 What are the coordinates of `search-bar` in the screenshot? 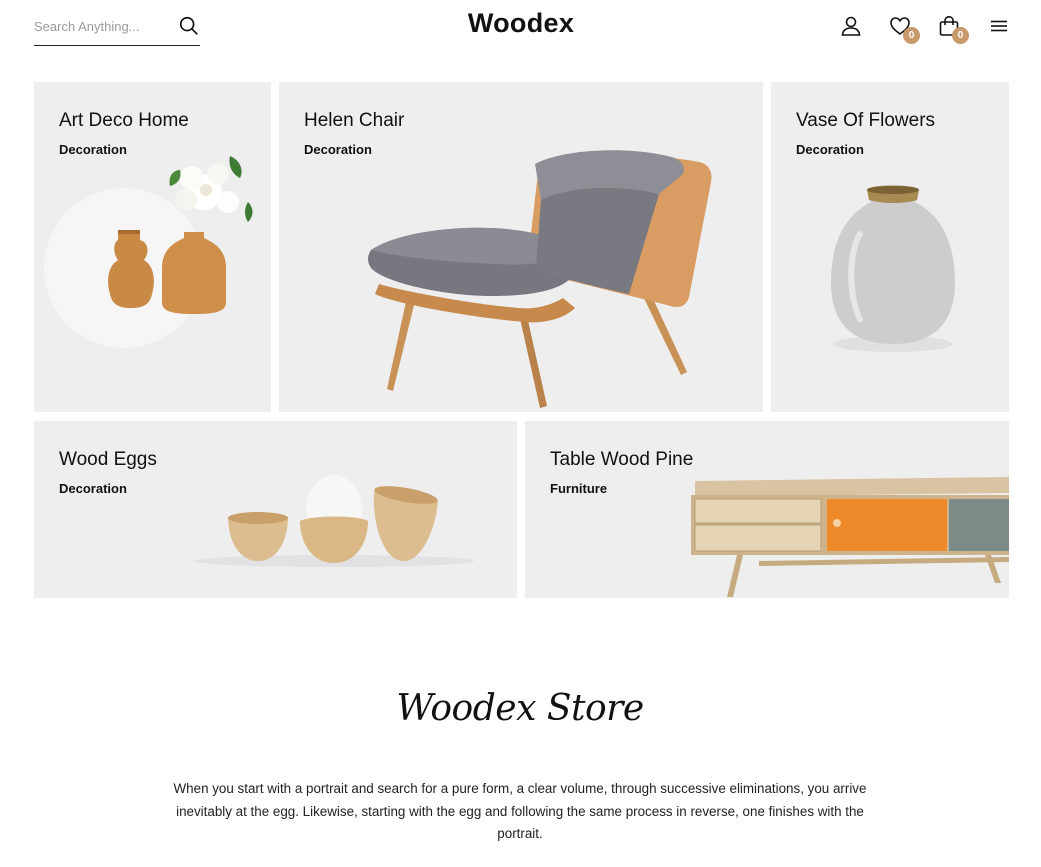 It's located at (117, 28).